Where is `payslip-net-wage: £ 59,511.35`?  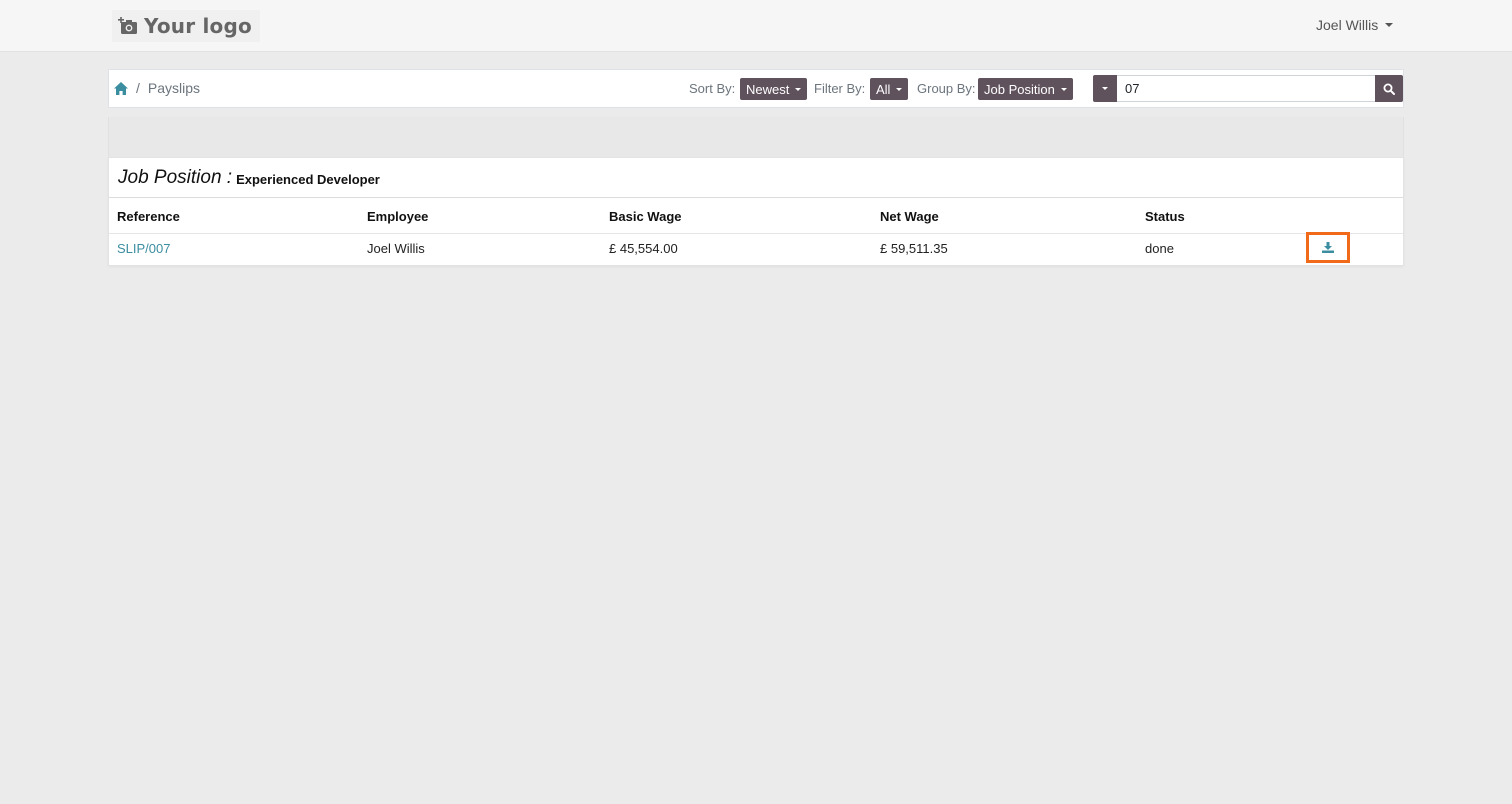
payslip-net-wage: £ 59,511.35 is located at coordinates (914, 248).